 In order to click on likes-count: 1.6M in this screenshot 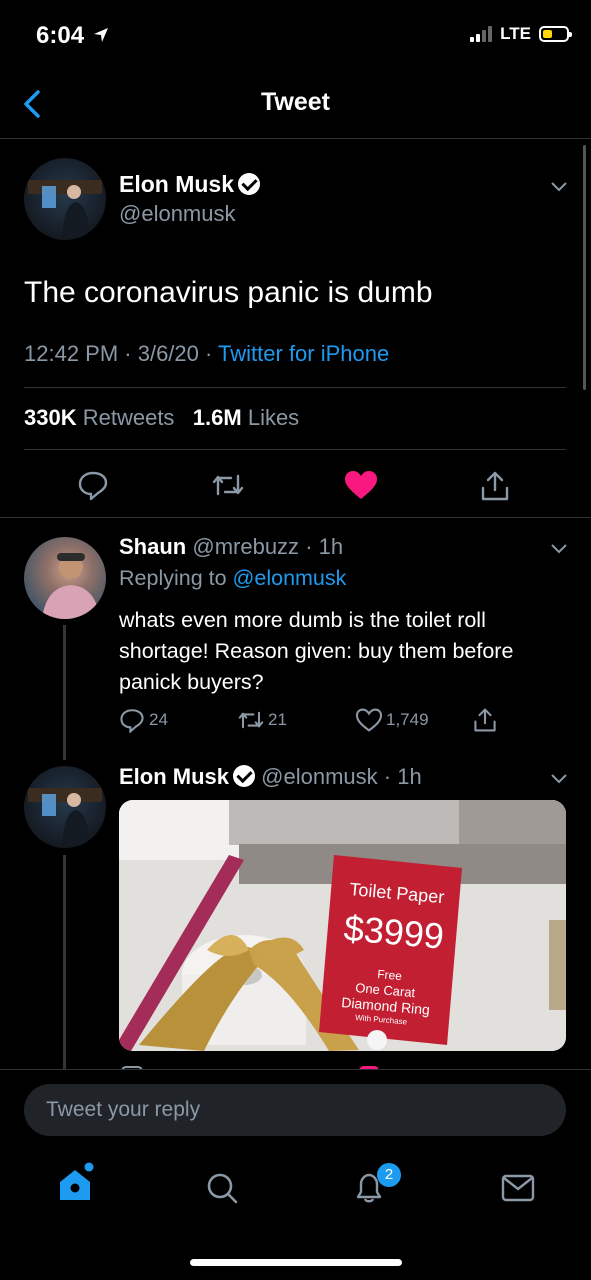, I will do `click(217, 417)`.